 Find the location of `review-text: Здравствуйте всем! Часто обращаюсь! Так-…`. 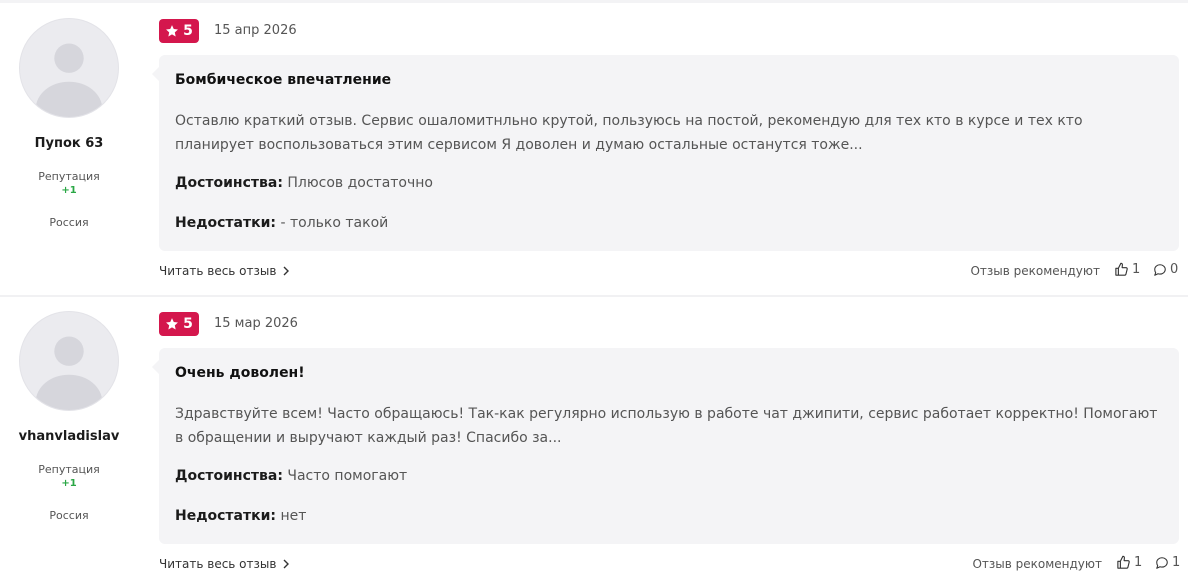

review-text: Здравствуйте всем! Часто обращаюсь! Так-… is located at coordinates (666, 426).